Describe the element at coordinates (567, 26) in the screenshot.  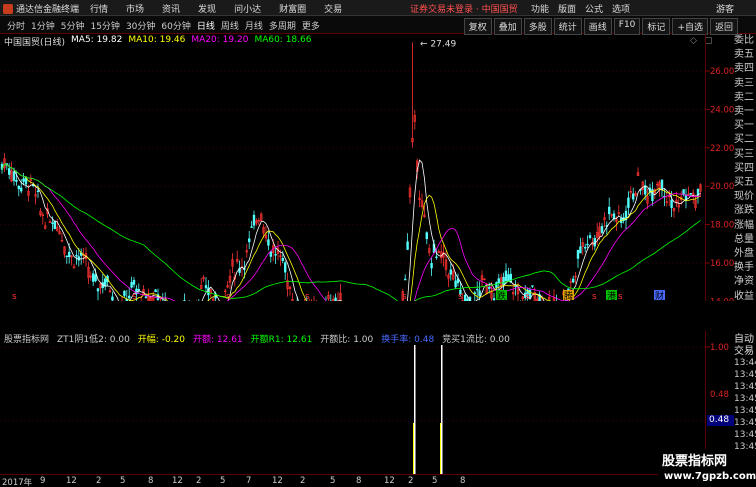
I see `statistics-button: 统计` at that location.